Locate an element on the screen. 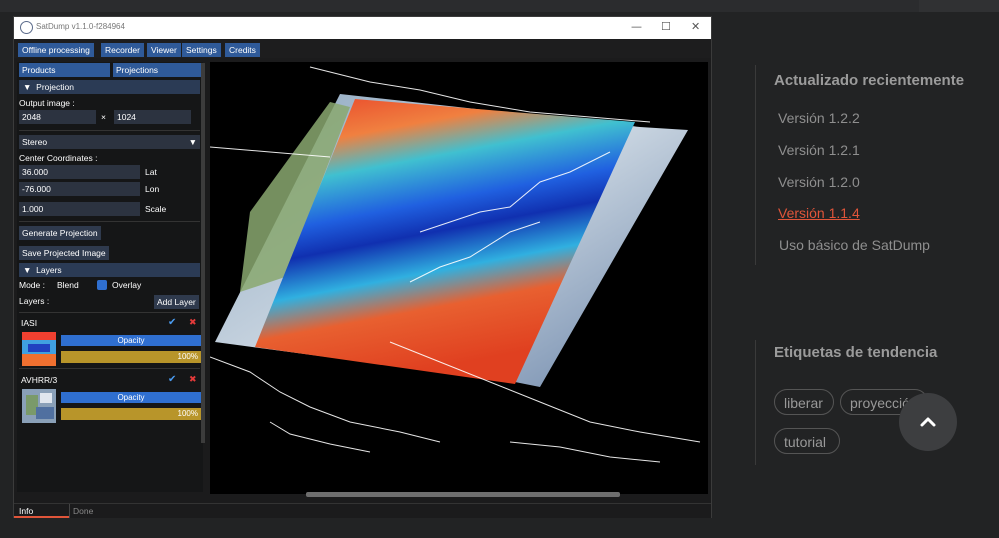  browser-top-bar is located at coordinates (499, 6).